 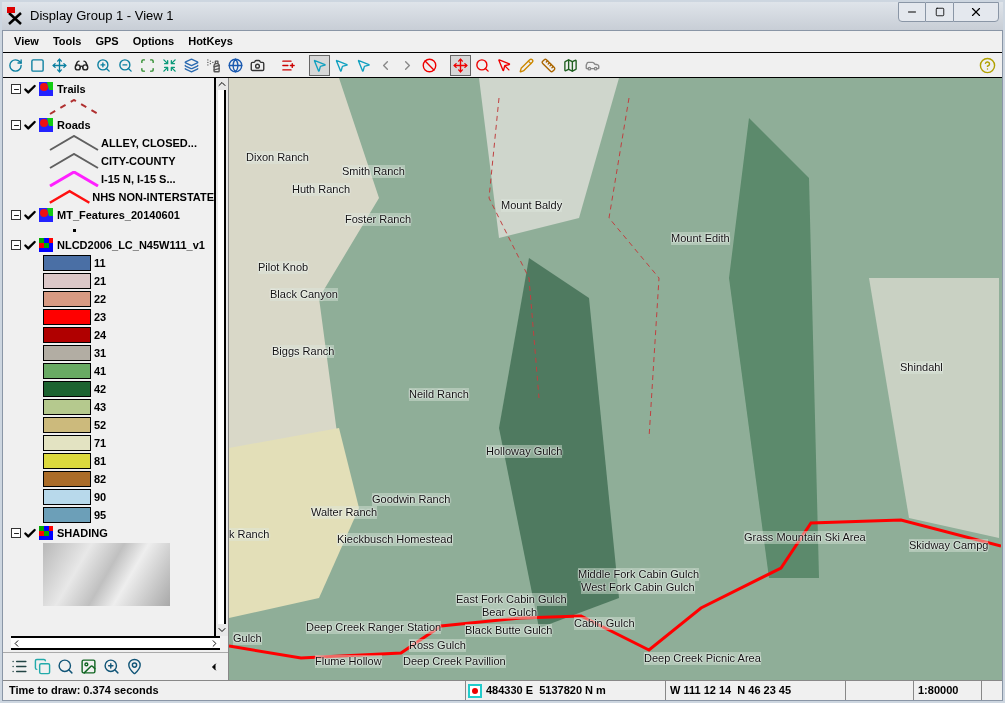 What do you see at coordinates (319, 65) in the screenshot?
I see `select-pointer-icon` at bounding box center [319, 65].